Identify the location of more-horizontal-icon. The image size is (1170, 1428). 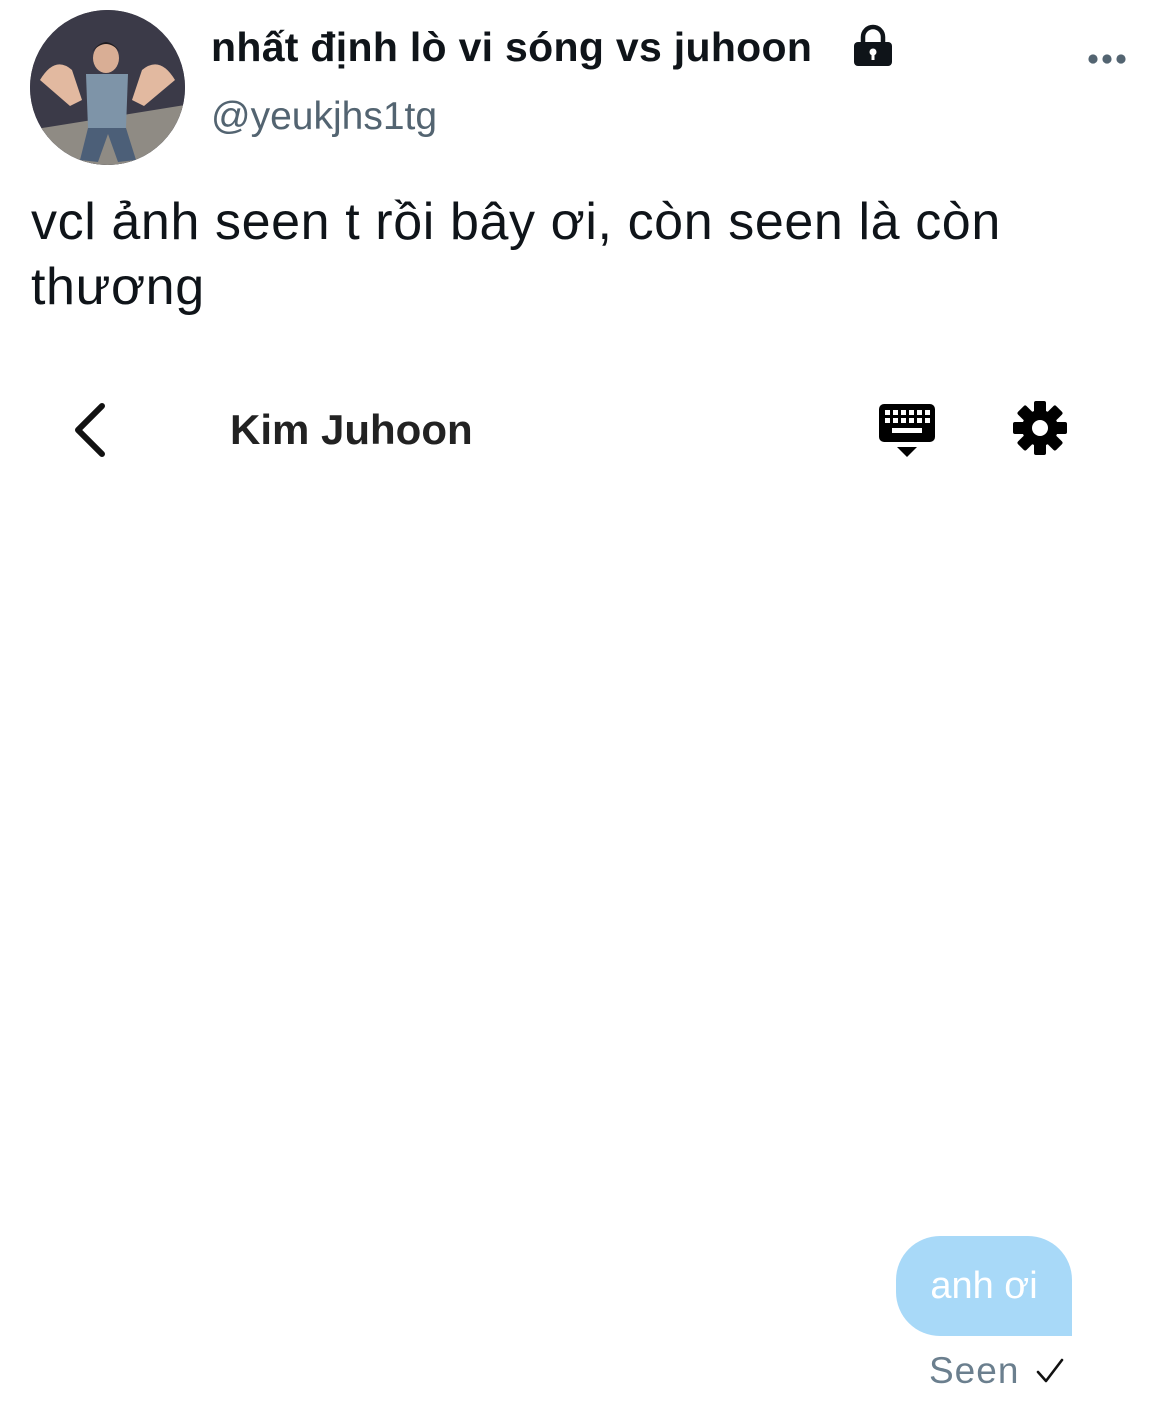
(1107, 59).